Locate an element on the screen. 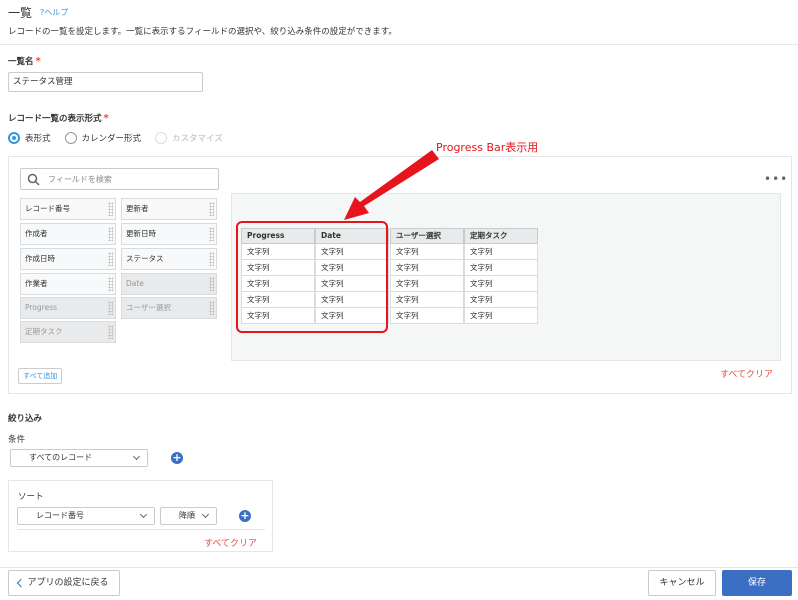  column-header: 定期タスク is located at coordinates (501, 236).